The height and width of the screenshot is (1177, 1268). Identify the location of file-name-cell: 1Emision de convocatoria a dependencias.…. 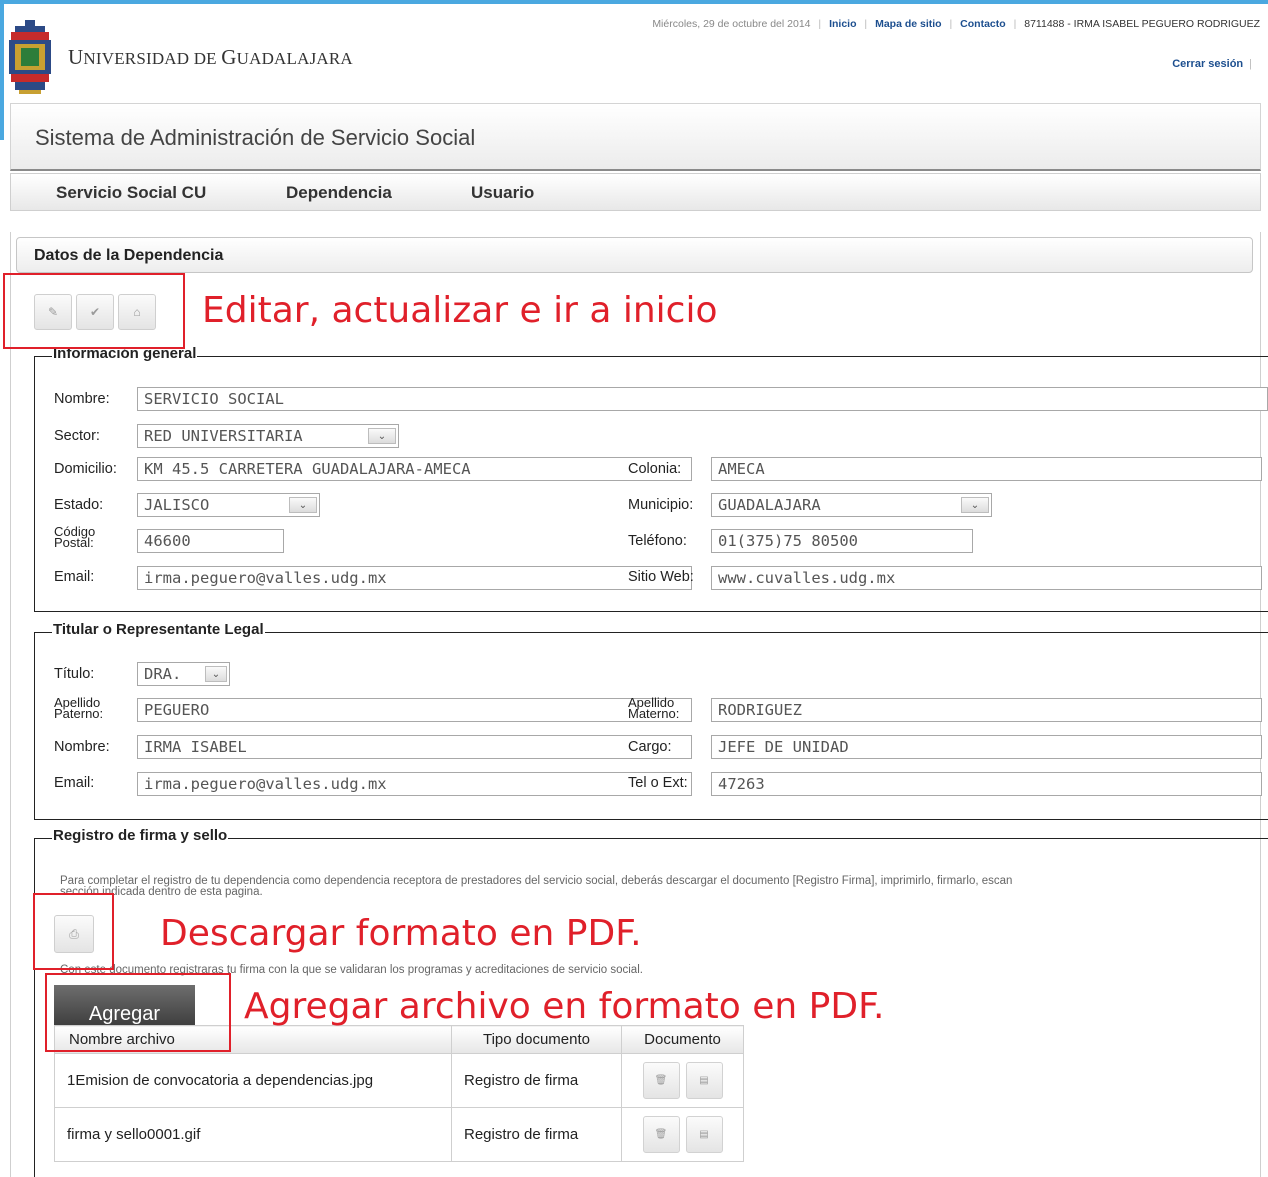
(253, 1080).